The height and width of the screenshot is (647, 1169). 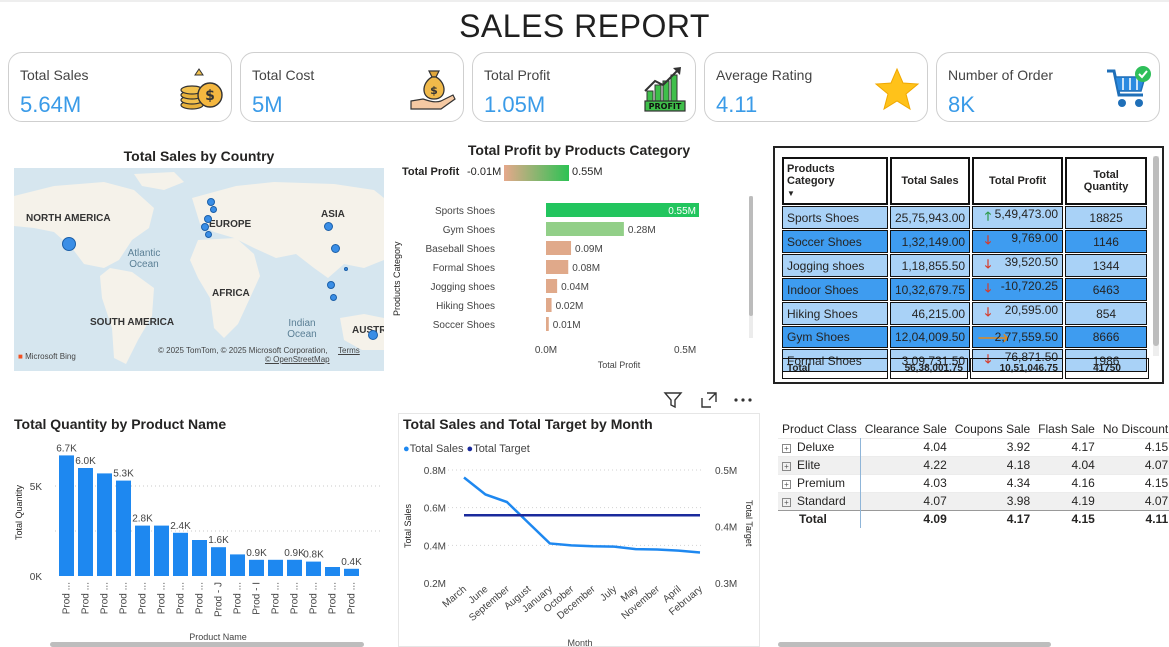 I want to click on profit-scroll-track, so click(x=751, y=267).